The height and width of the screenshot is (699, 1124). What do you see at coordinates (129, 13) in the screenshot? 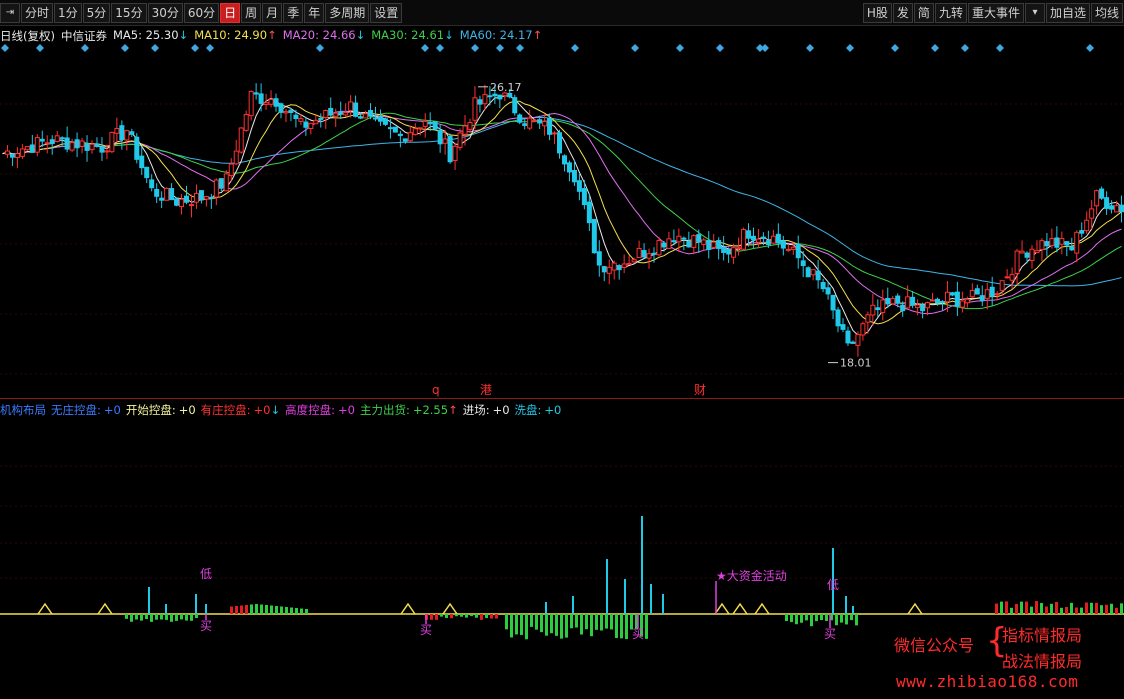
I see `toolbar-button-m15: 15分` at bounding box center [129, 13].